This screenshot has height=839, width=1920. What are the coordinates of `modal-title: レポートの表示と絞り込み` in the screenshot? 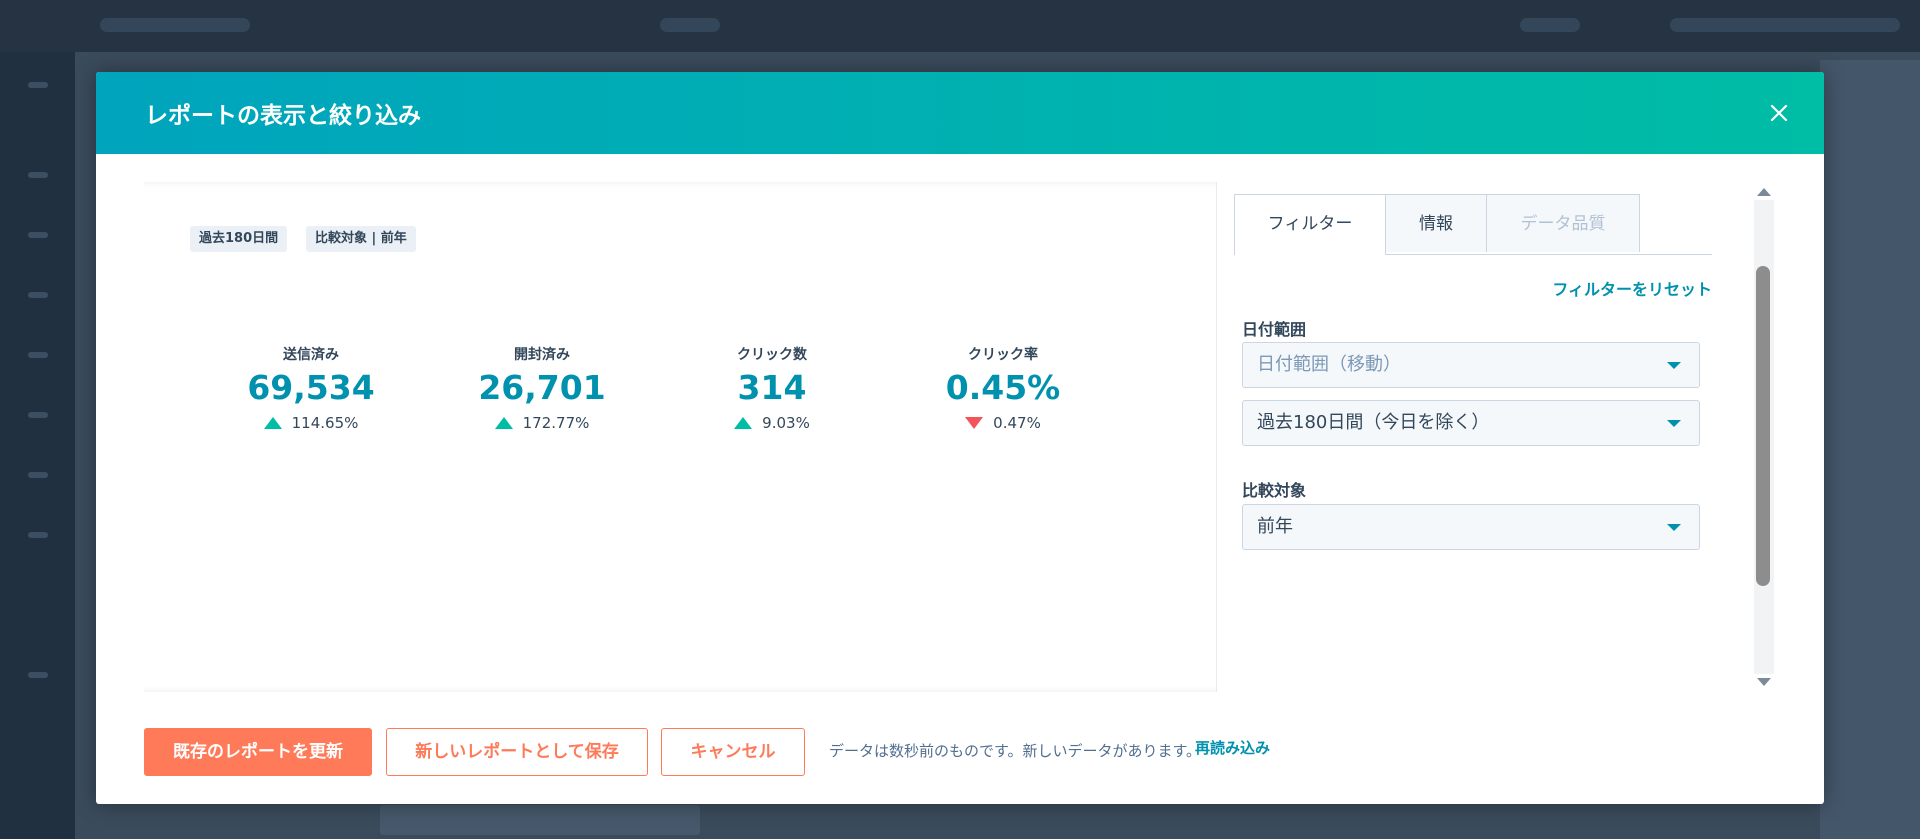 It's located at (283, 116).